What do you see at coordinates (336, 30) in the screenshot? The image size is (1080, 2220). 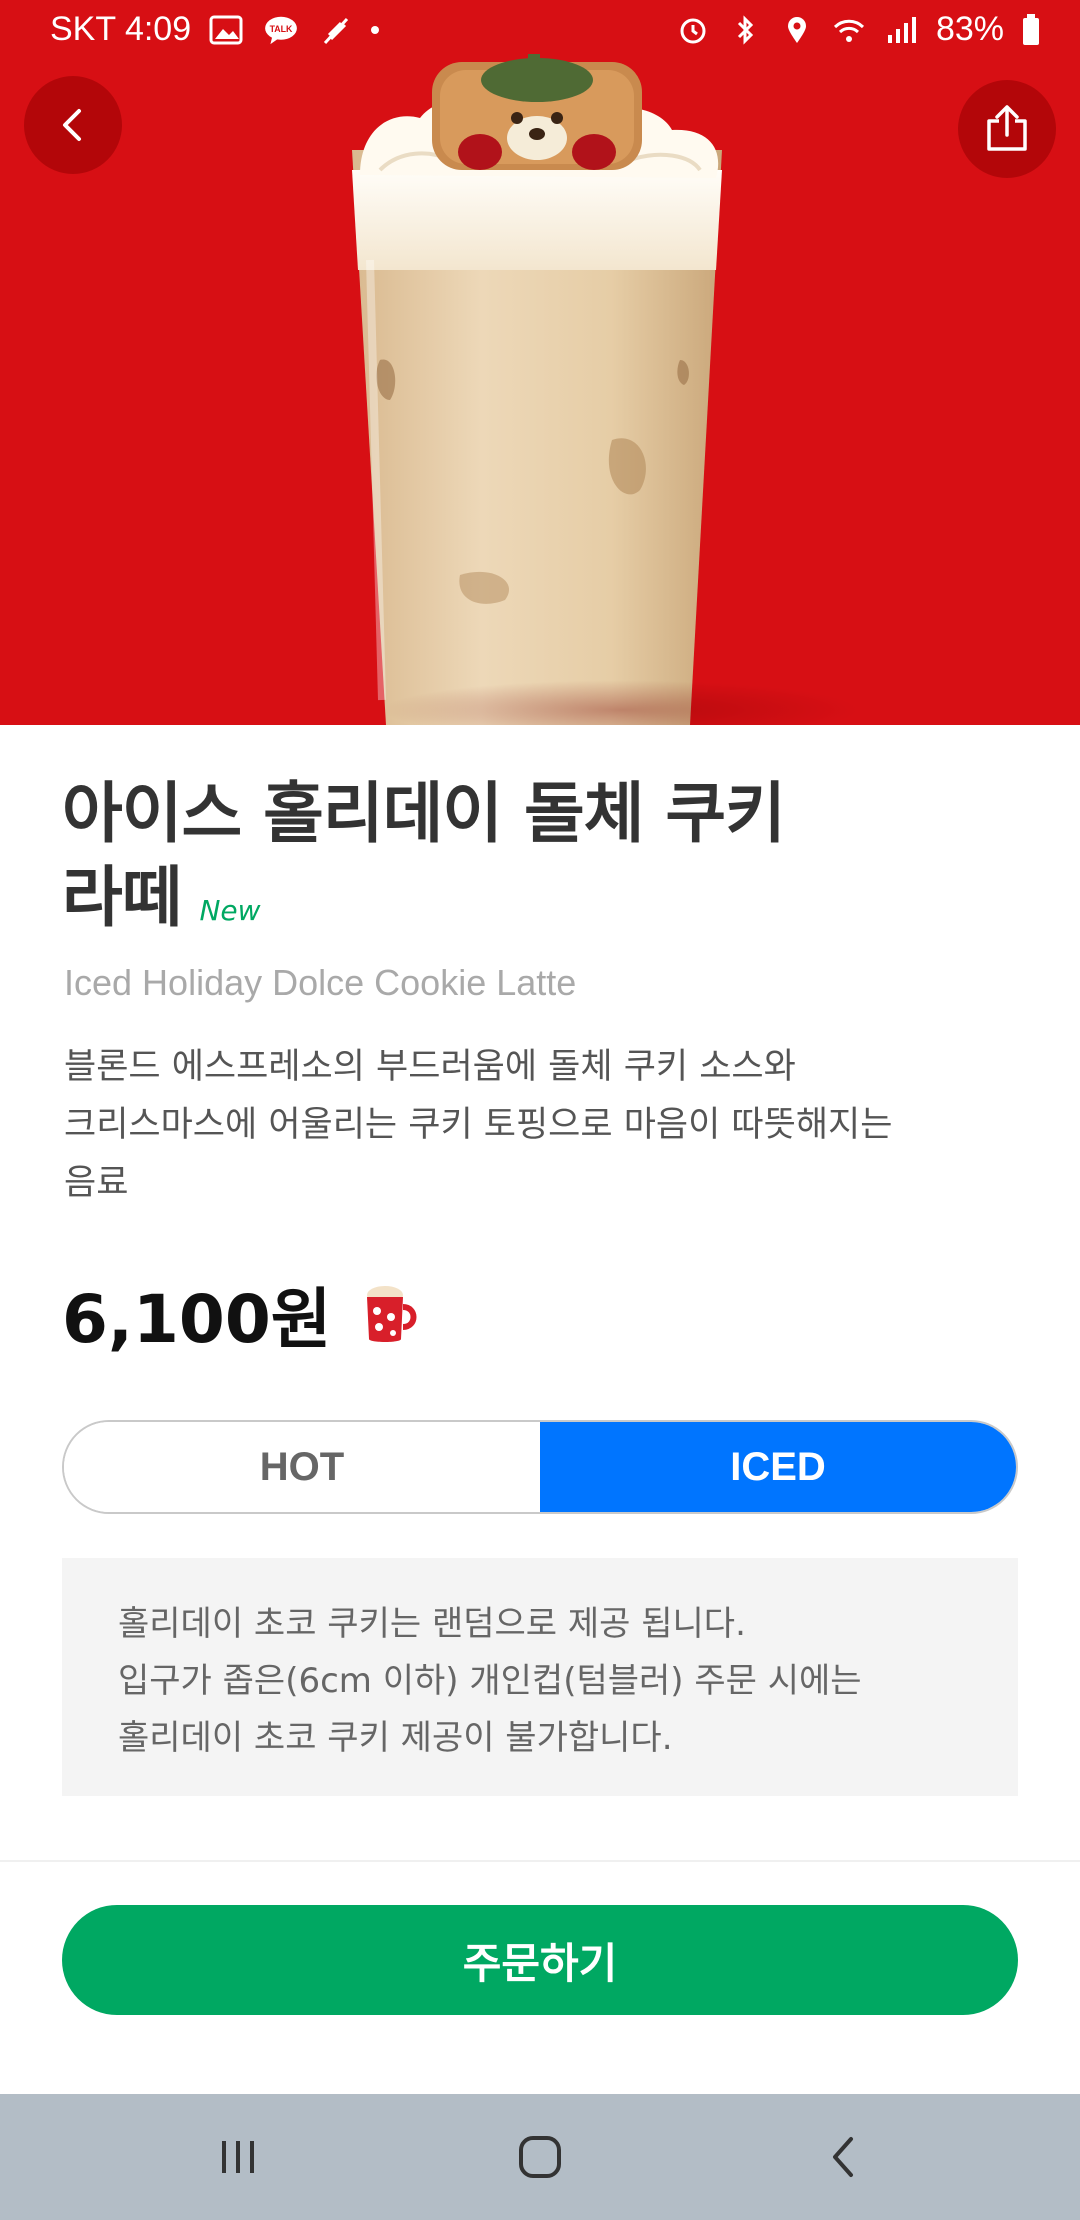 I see `feather-icon` at bounding box center [336, 30].